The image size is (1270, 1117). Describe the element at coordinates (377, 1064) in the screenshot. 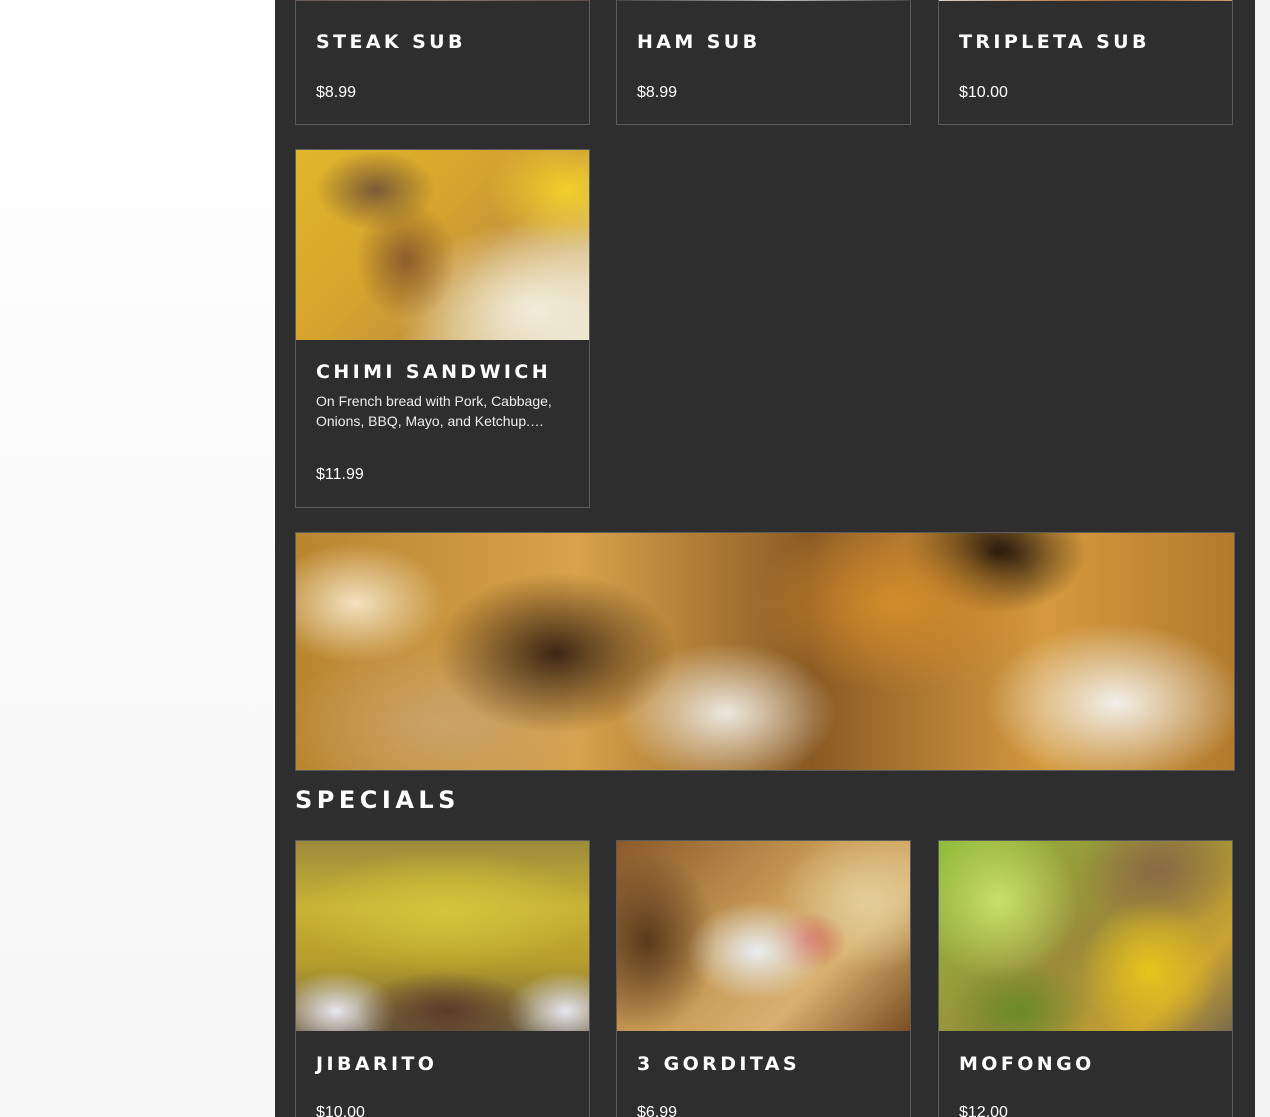

I see `item-title: JIBARITO` at that location.